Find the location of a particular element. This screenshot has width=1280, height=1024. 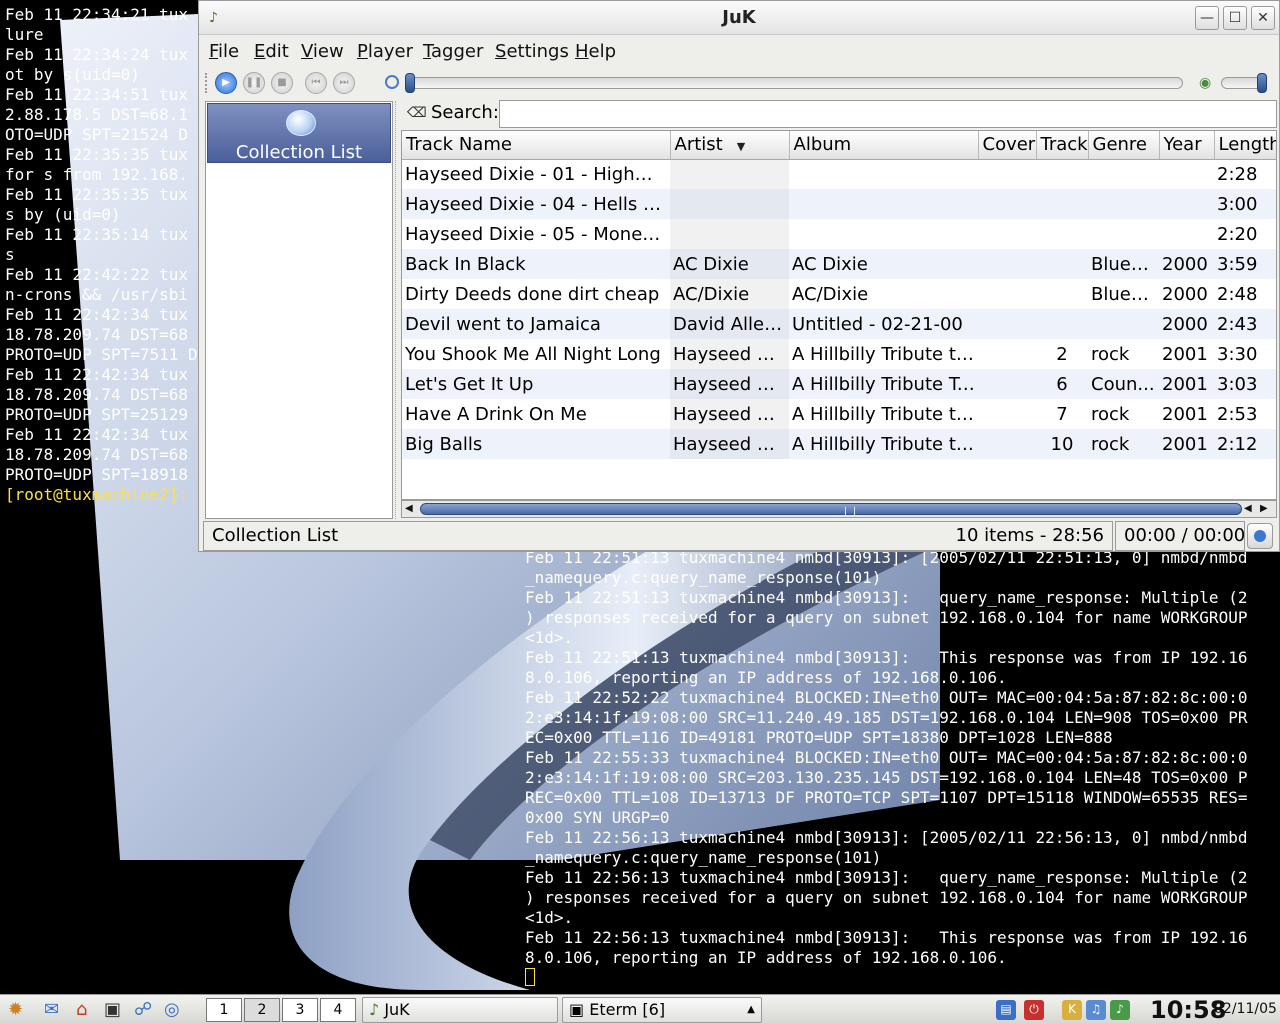

cell-length: 3:59 is located at coordinates (1245, 264).